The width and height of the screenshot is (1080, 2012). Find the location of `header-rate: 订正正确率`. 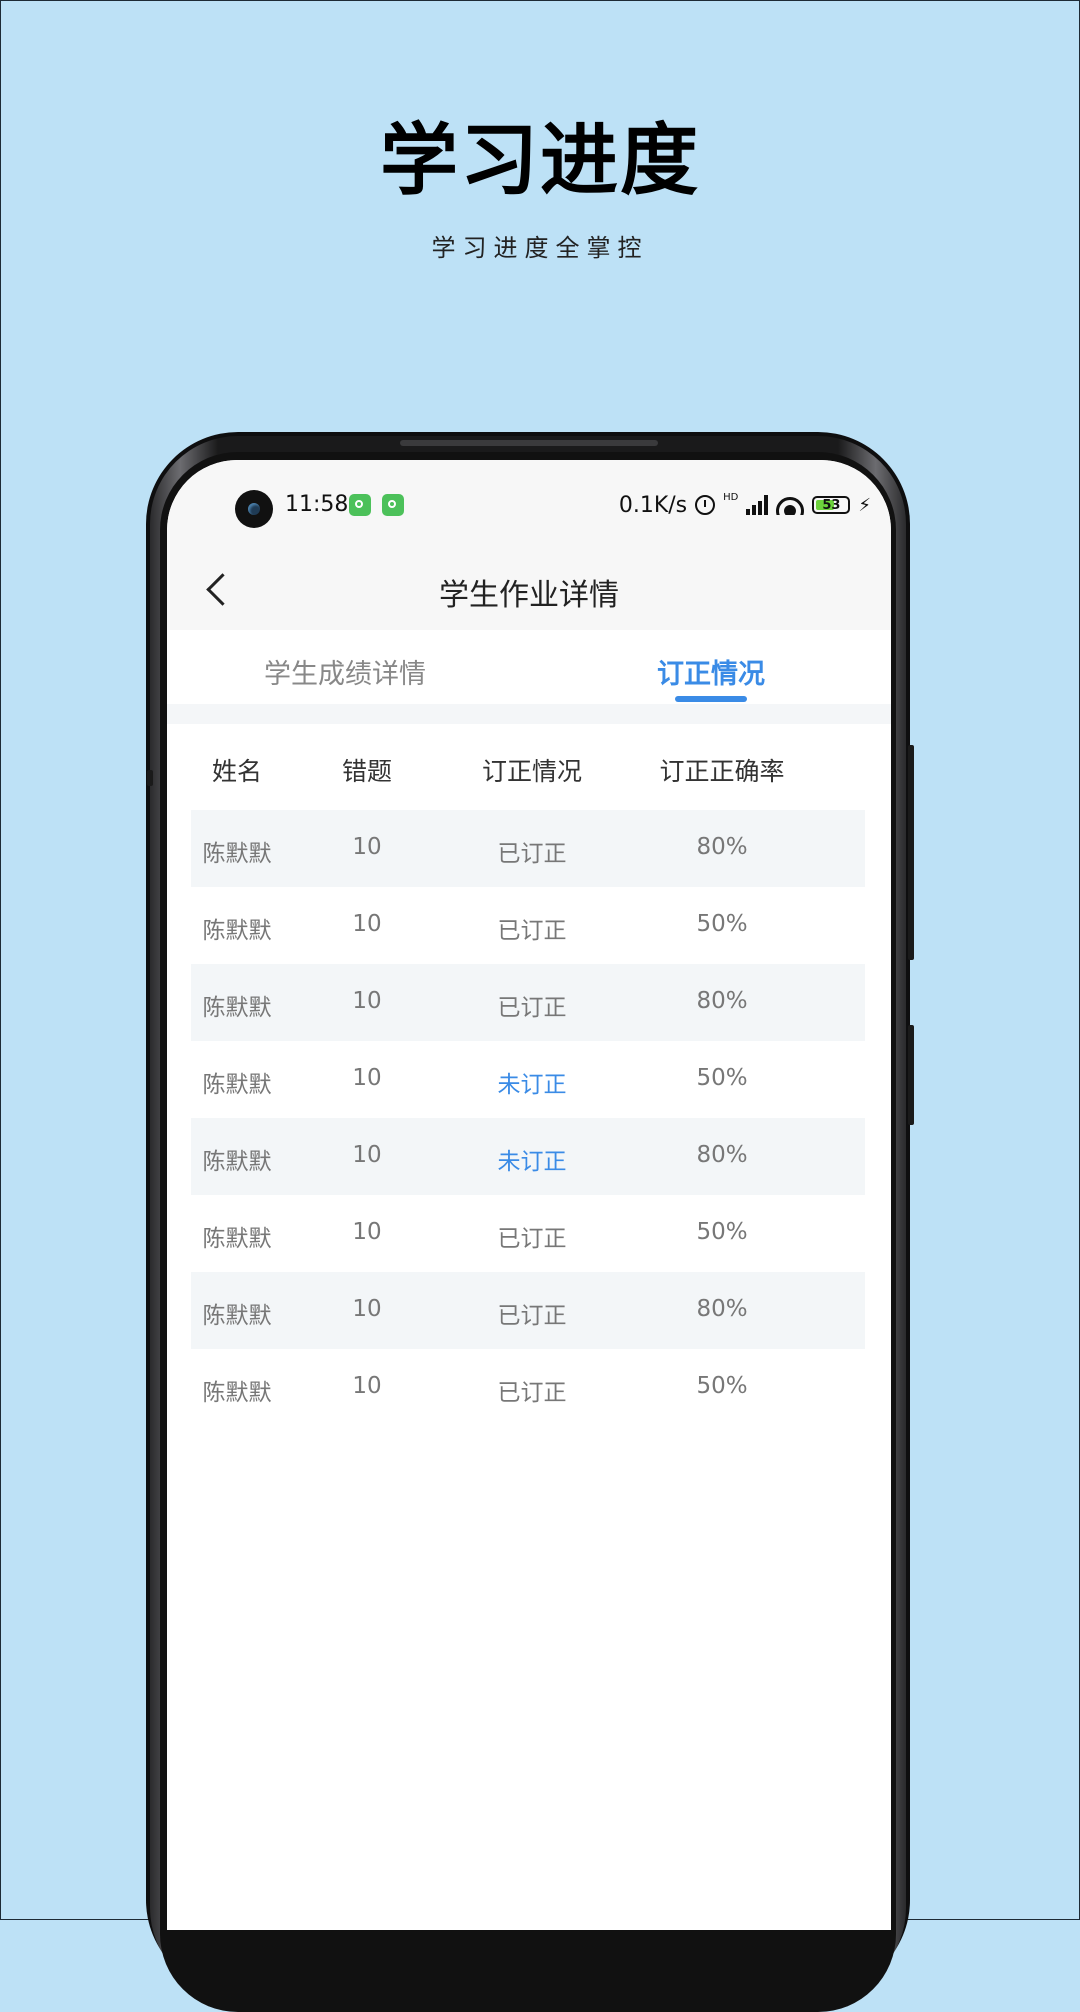

header-rate: 订正正确率 is located at coordinates (722, 771).